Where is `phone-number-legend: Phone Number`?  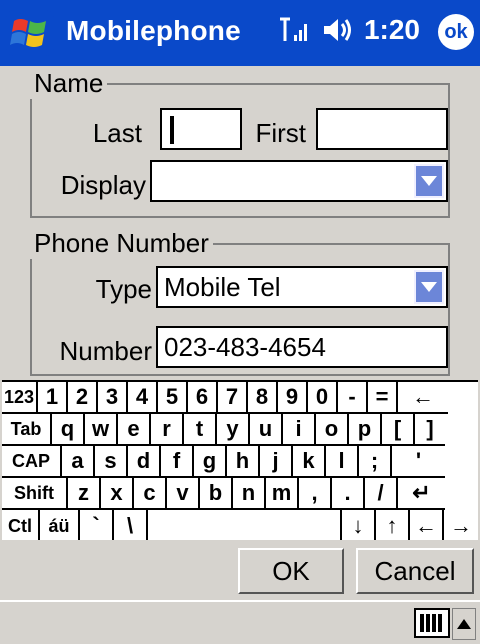
phone-number-legend: Phone Number is located at coordinates (121, 243).